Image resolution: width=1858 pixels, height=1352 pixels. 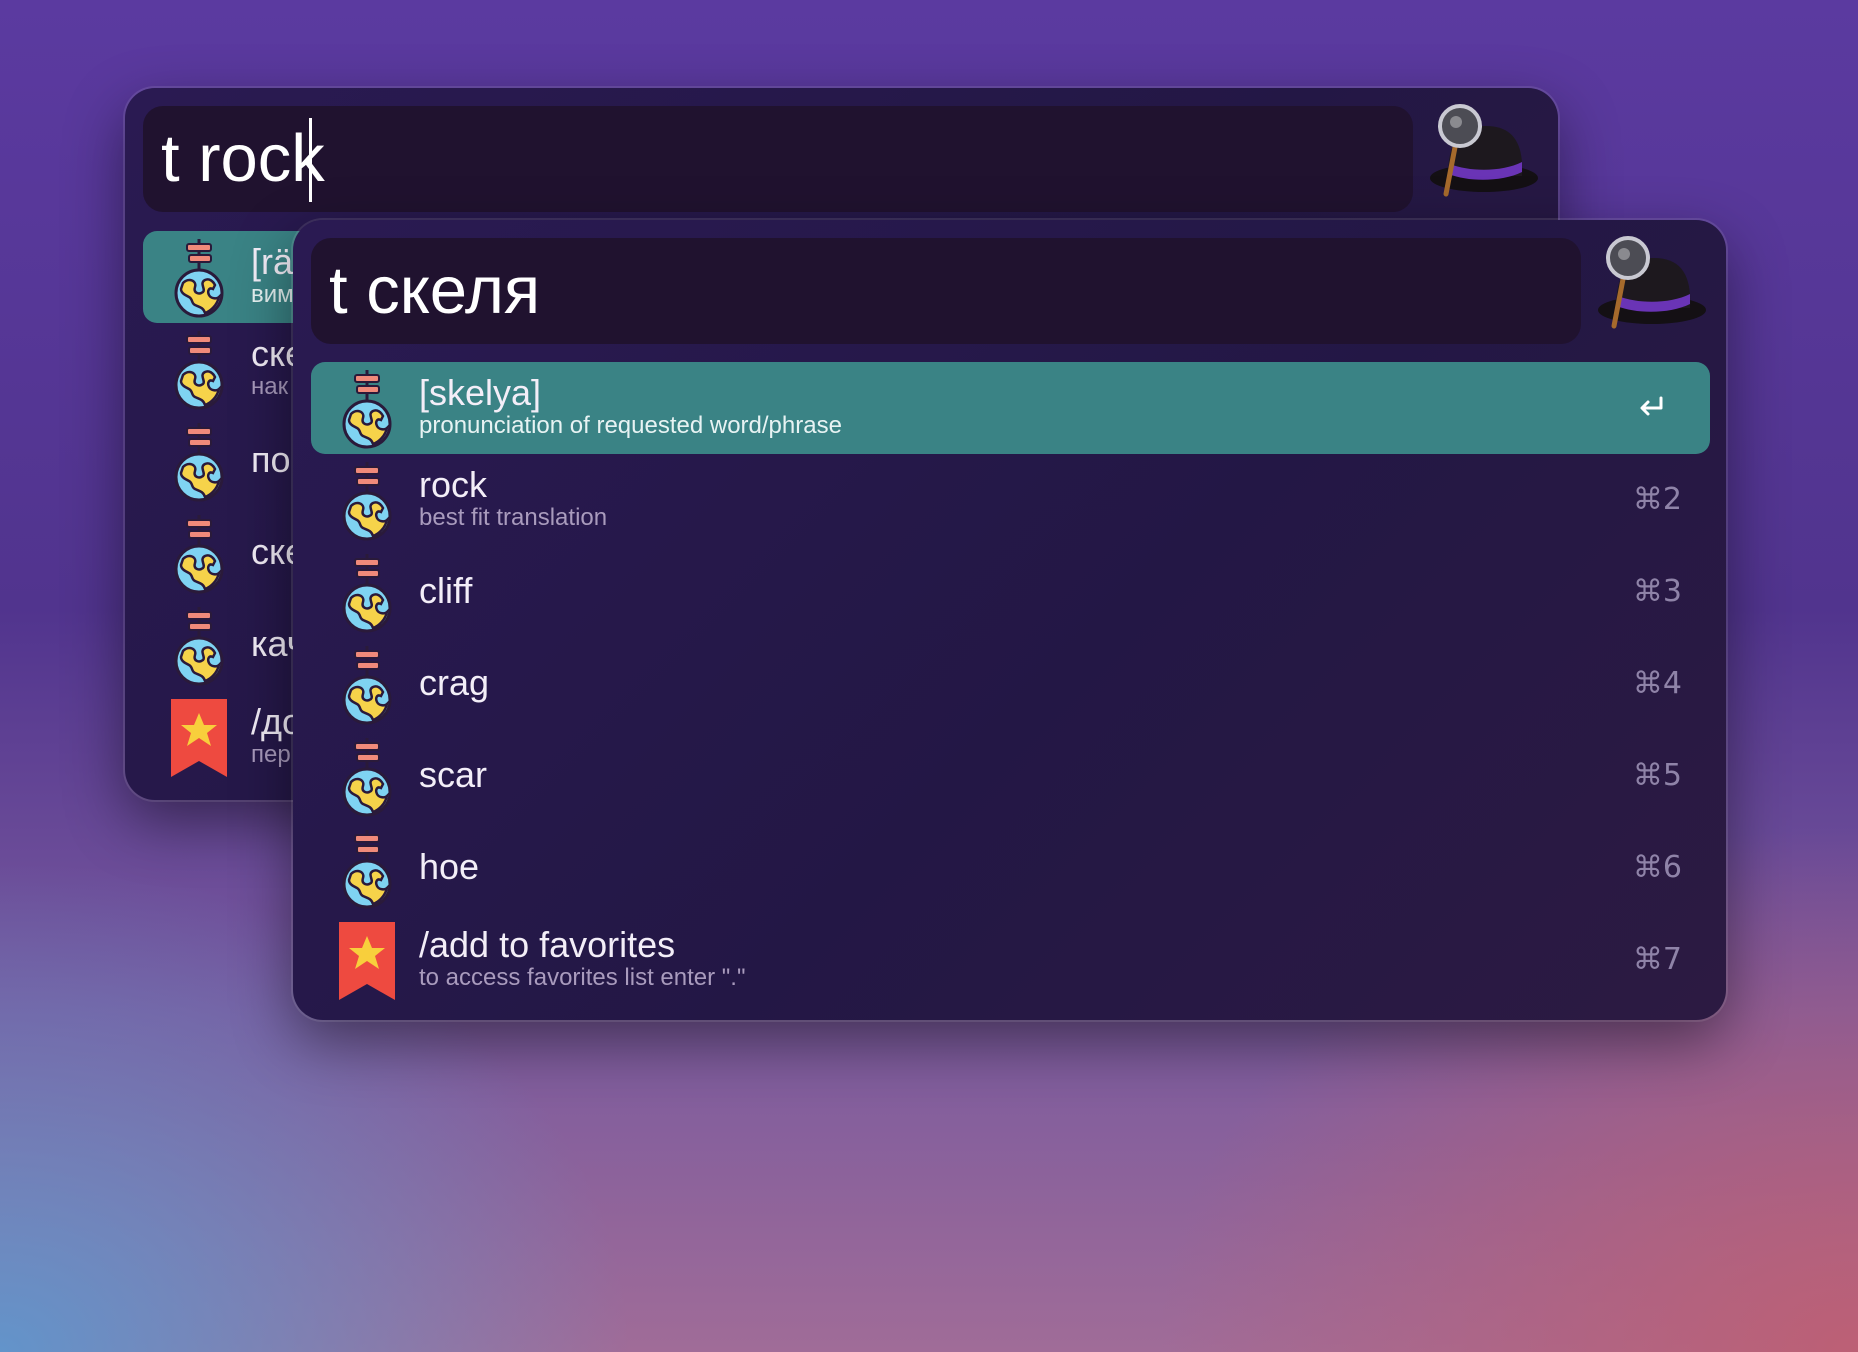 What do you see at coordinates (270, 386) in the screenshot?
I see `result-subtitle: нак` at bounding box center [270, 386].